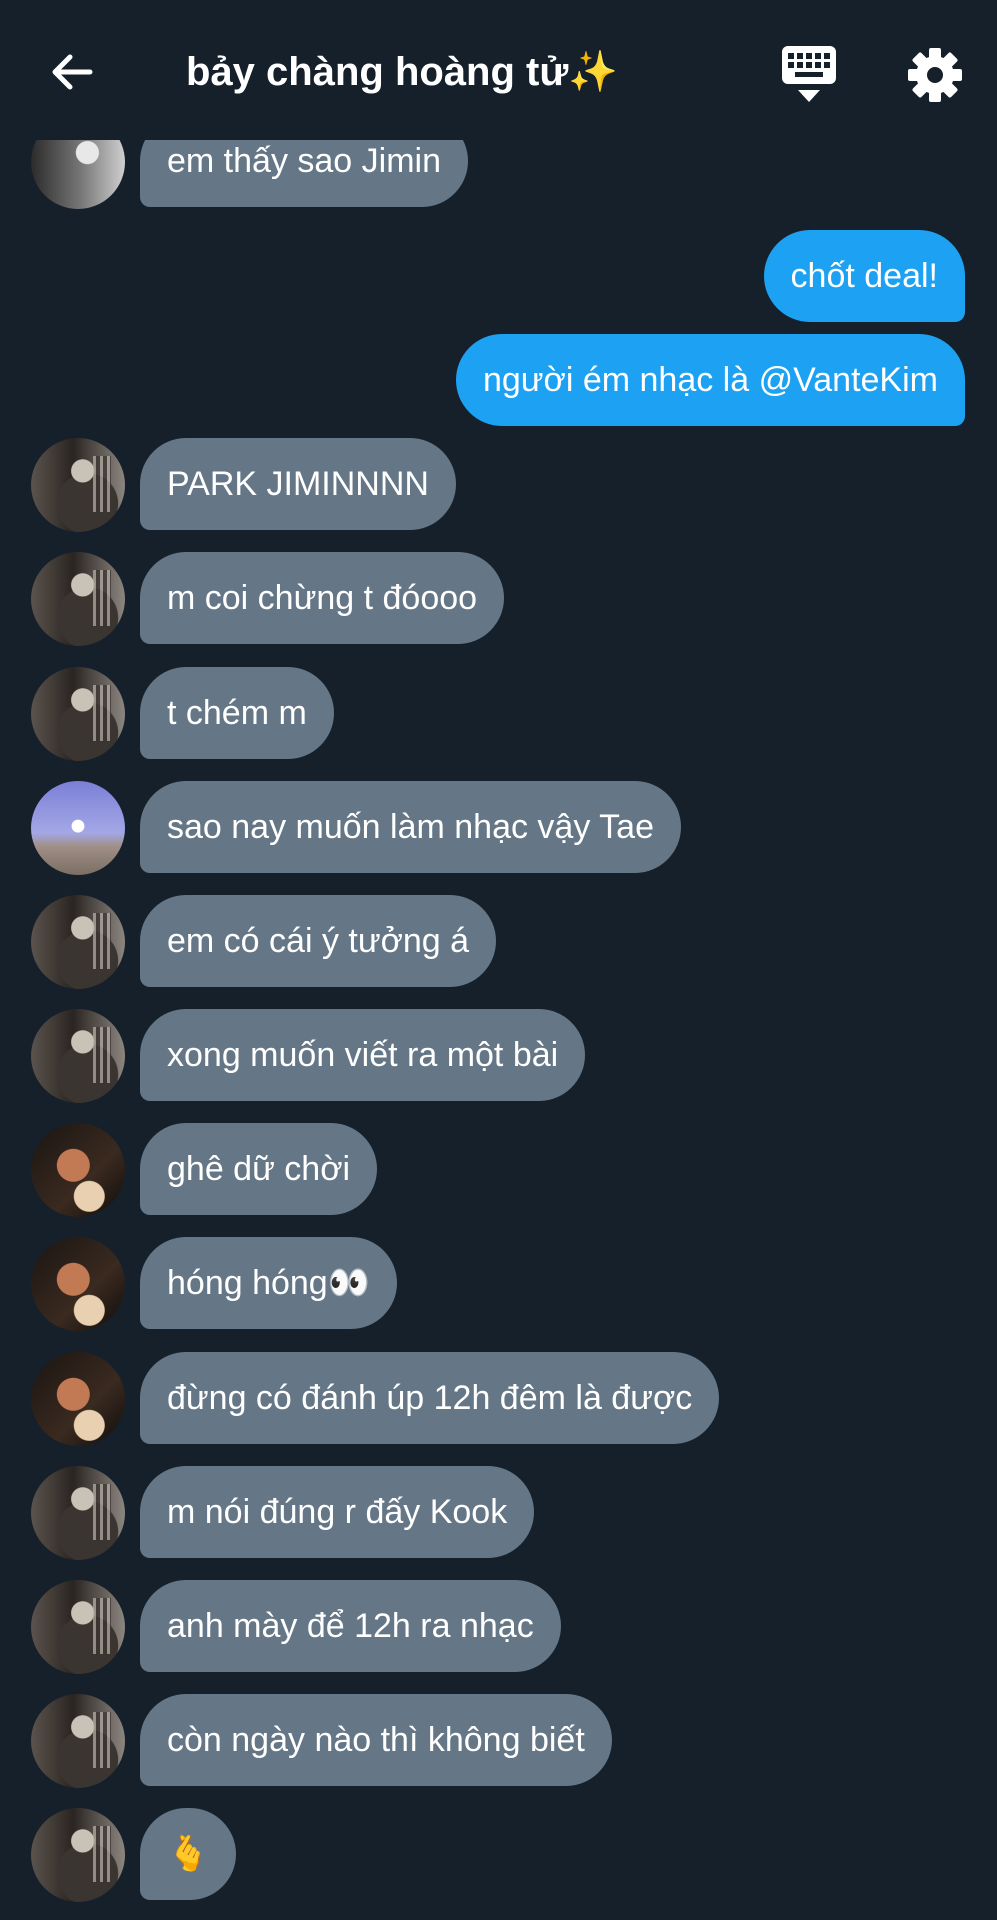 Image resolution: width=997 pixels, height=1920 pixels. Describe the element at coordinates (322, 598) in the screenshot. I see `message-bubble: m coi chừng t đóooo` at that location.